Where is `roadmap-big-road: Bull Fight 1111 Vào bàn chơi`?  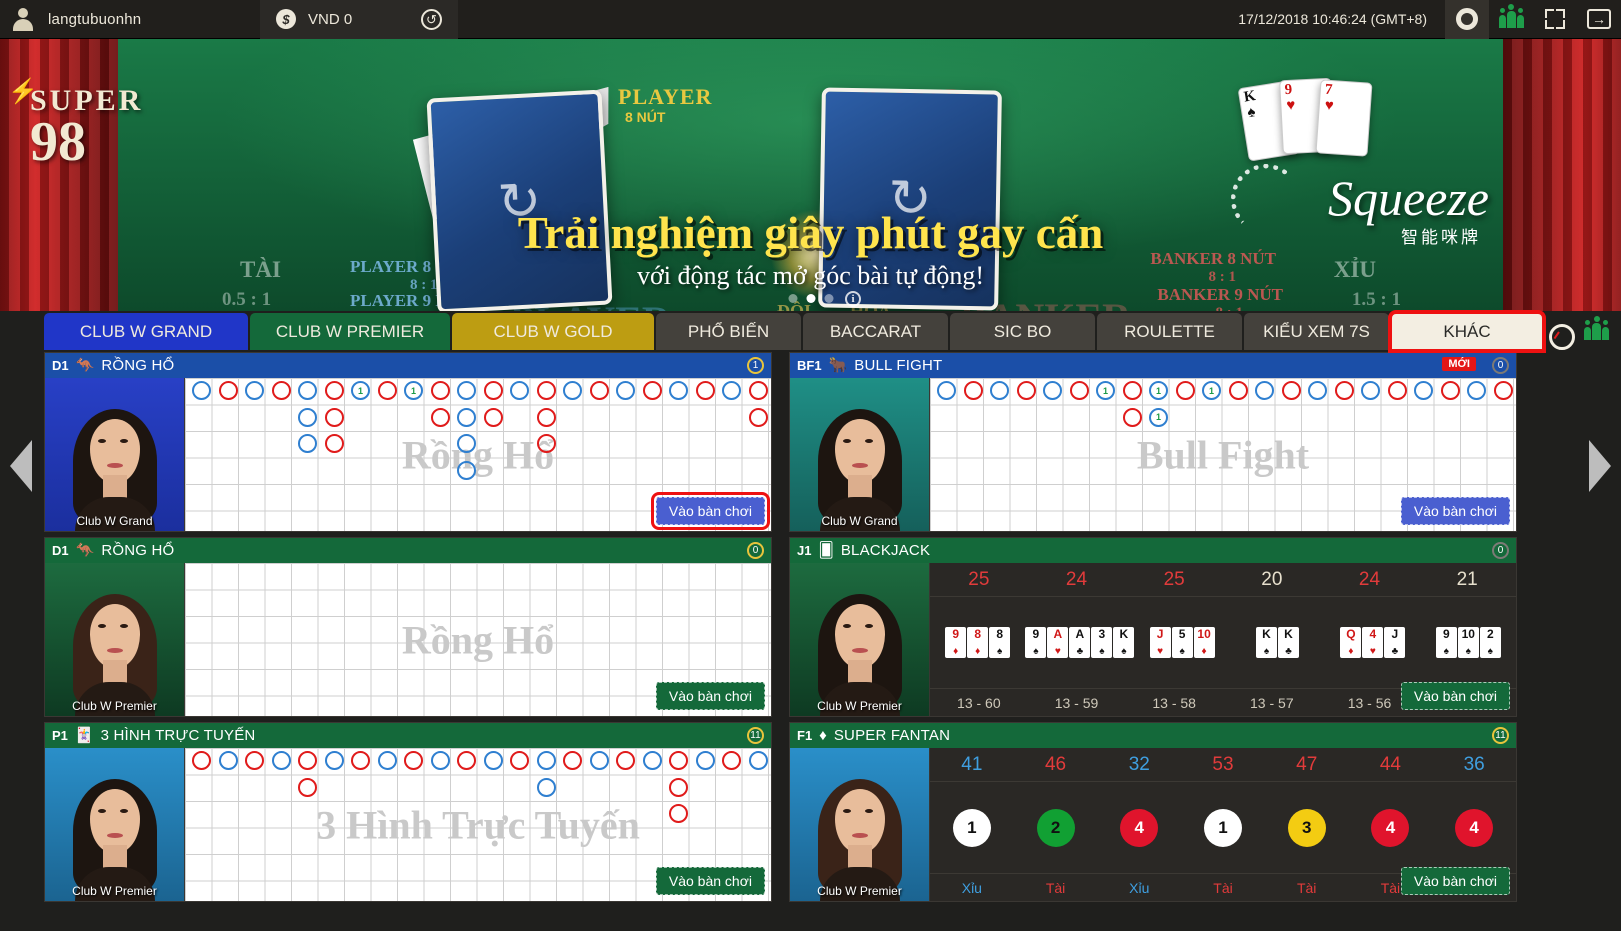 roadmap-big-road: Bull Fight 1111 Vào bàn chơi is located at coordinates (1223, 454).